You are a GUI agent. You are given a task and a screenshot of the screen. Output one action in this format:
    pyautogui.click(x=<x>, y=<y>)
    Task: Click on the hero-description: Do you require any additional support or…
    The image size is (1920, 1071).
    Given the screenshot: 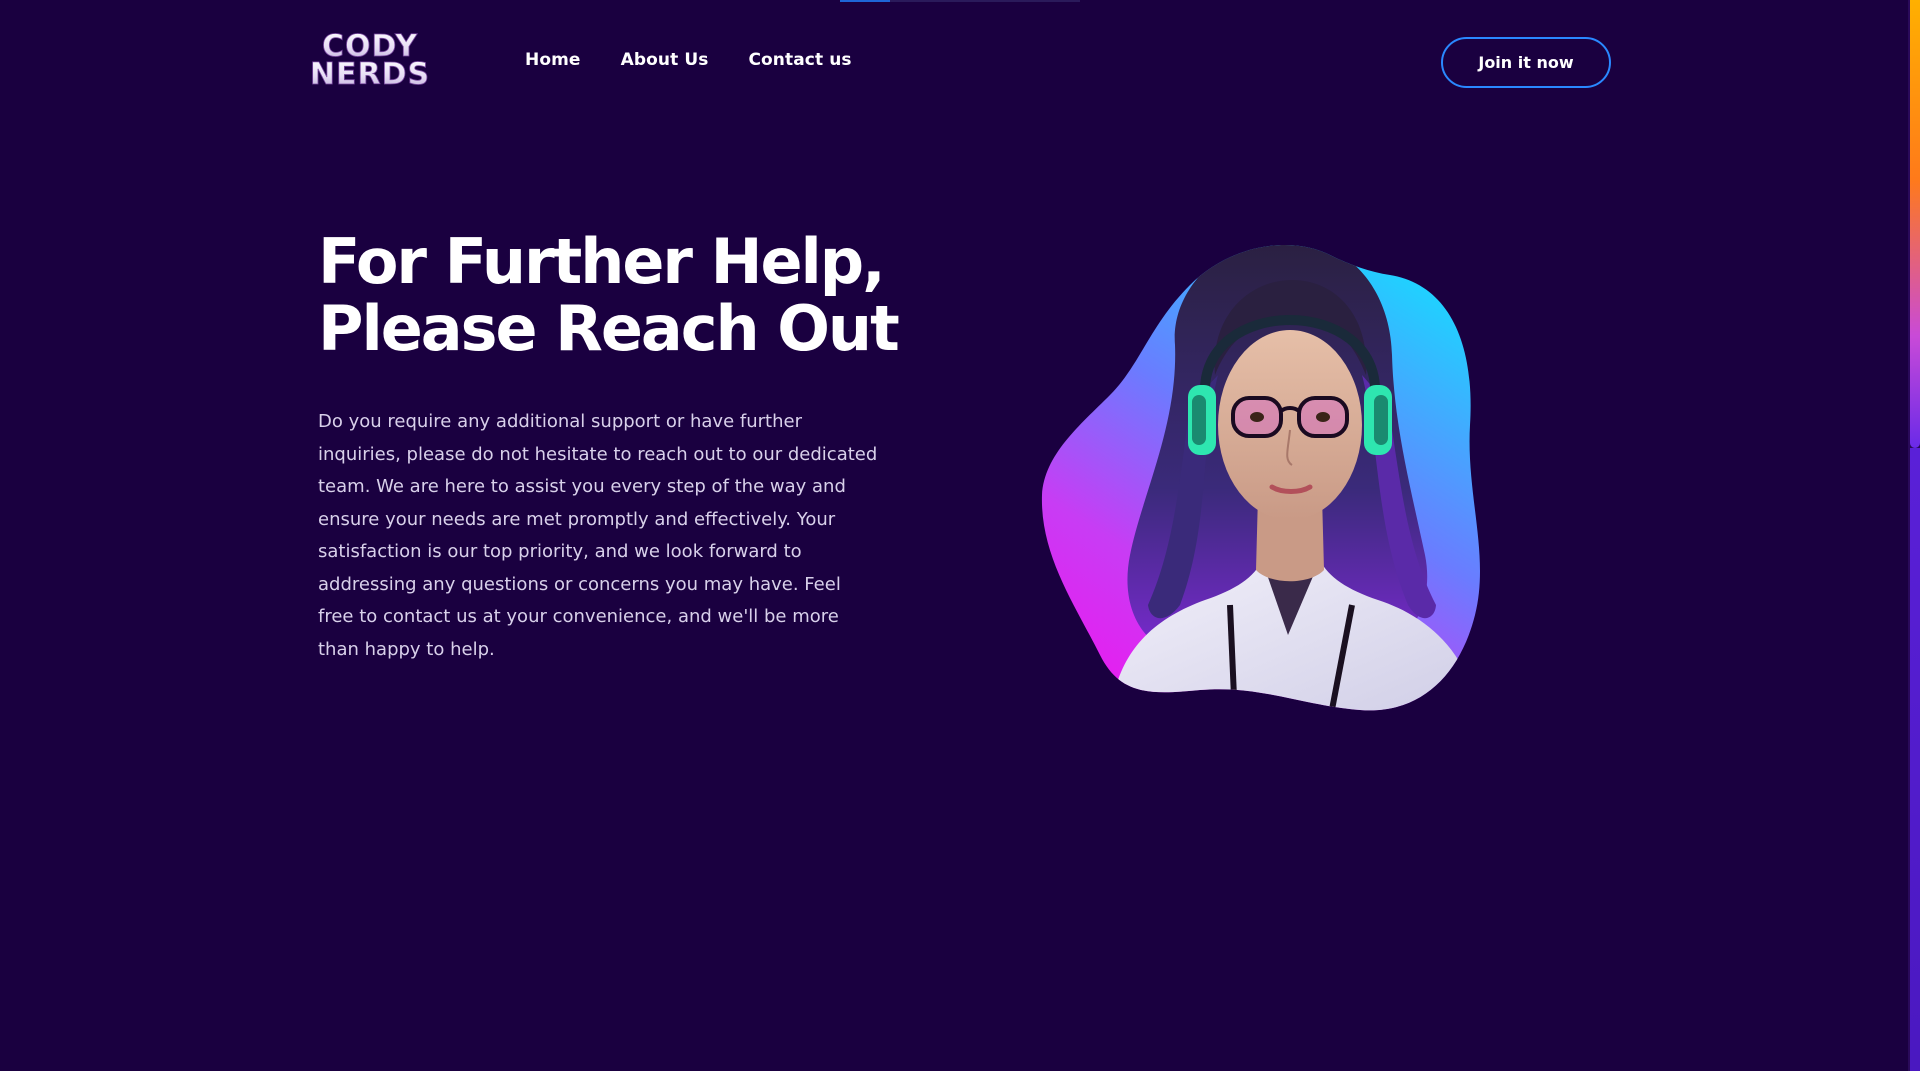 What is the action you would take?
    pyautogui.click(x=598, y=535)
    